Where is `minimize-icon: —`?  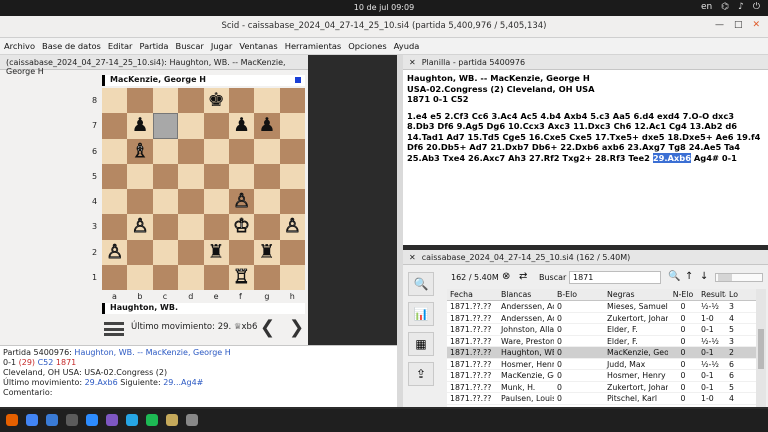
minimize-icon: — is located at coordinates (719, 25).